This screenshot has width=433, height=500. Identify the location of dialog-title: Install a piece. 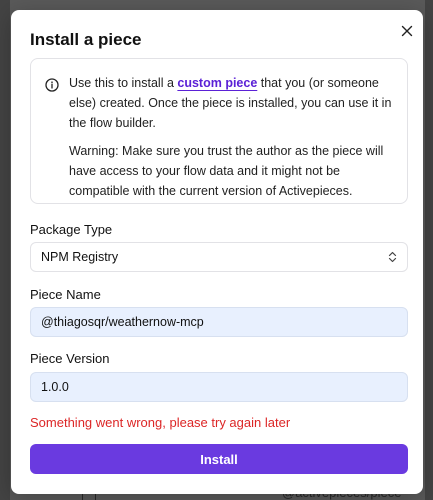
(86, 39).